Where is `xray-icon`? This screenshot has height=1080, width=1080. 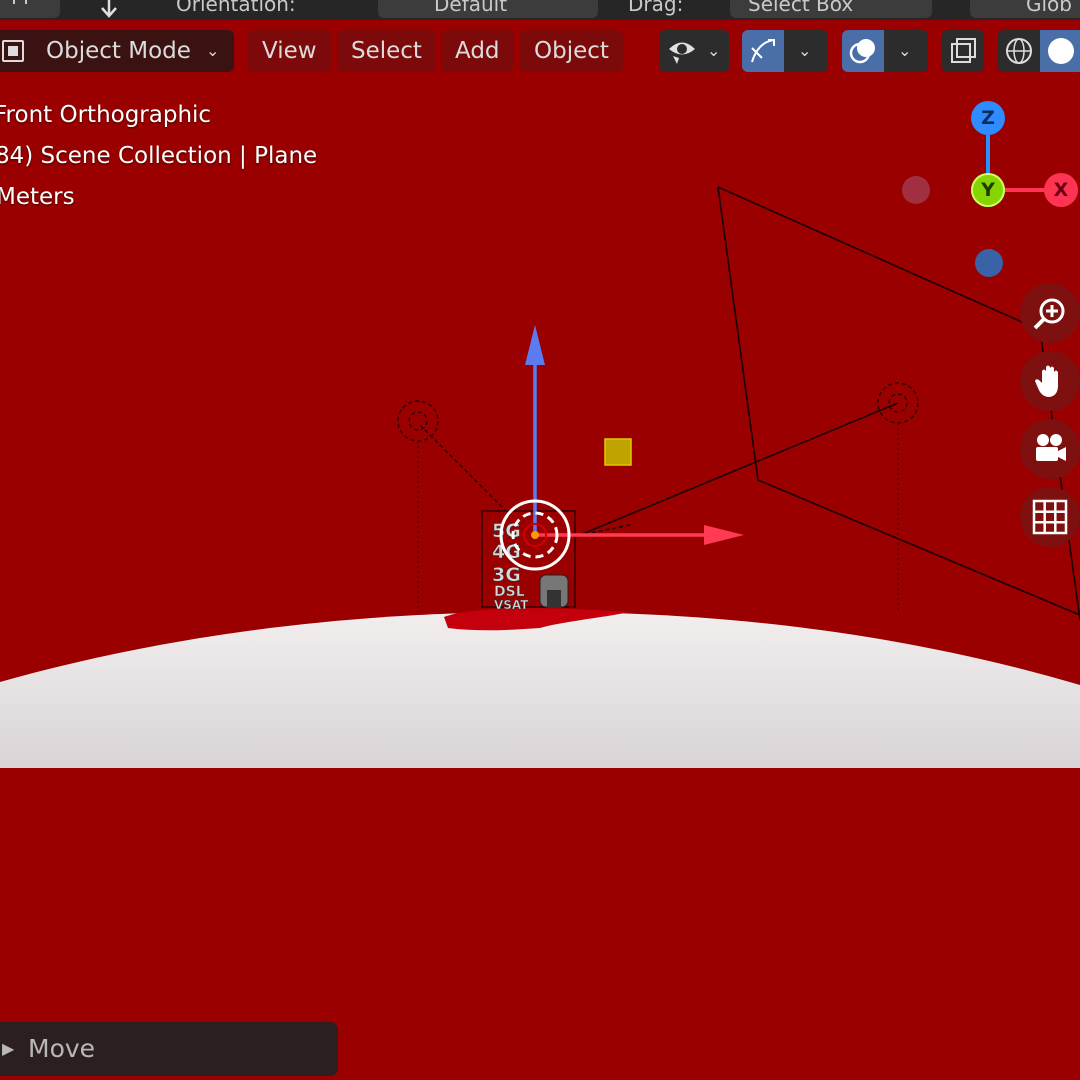 xray-icon is located at coordinates (963, 50).